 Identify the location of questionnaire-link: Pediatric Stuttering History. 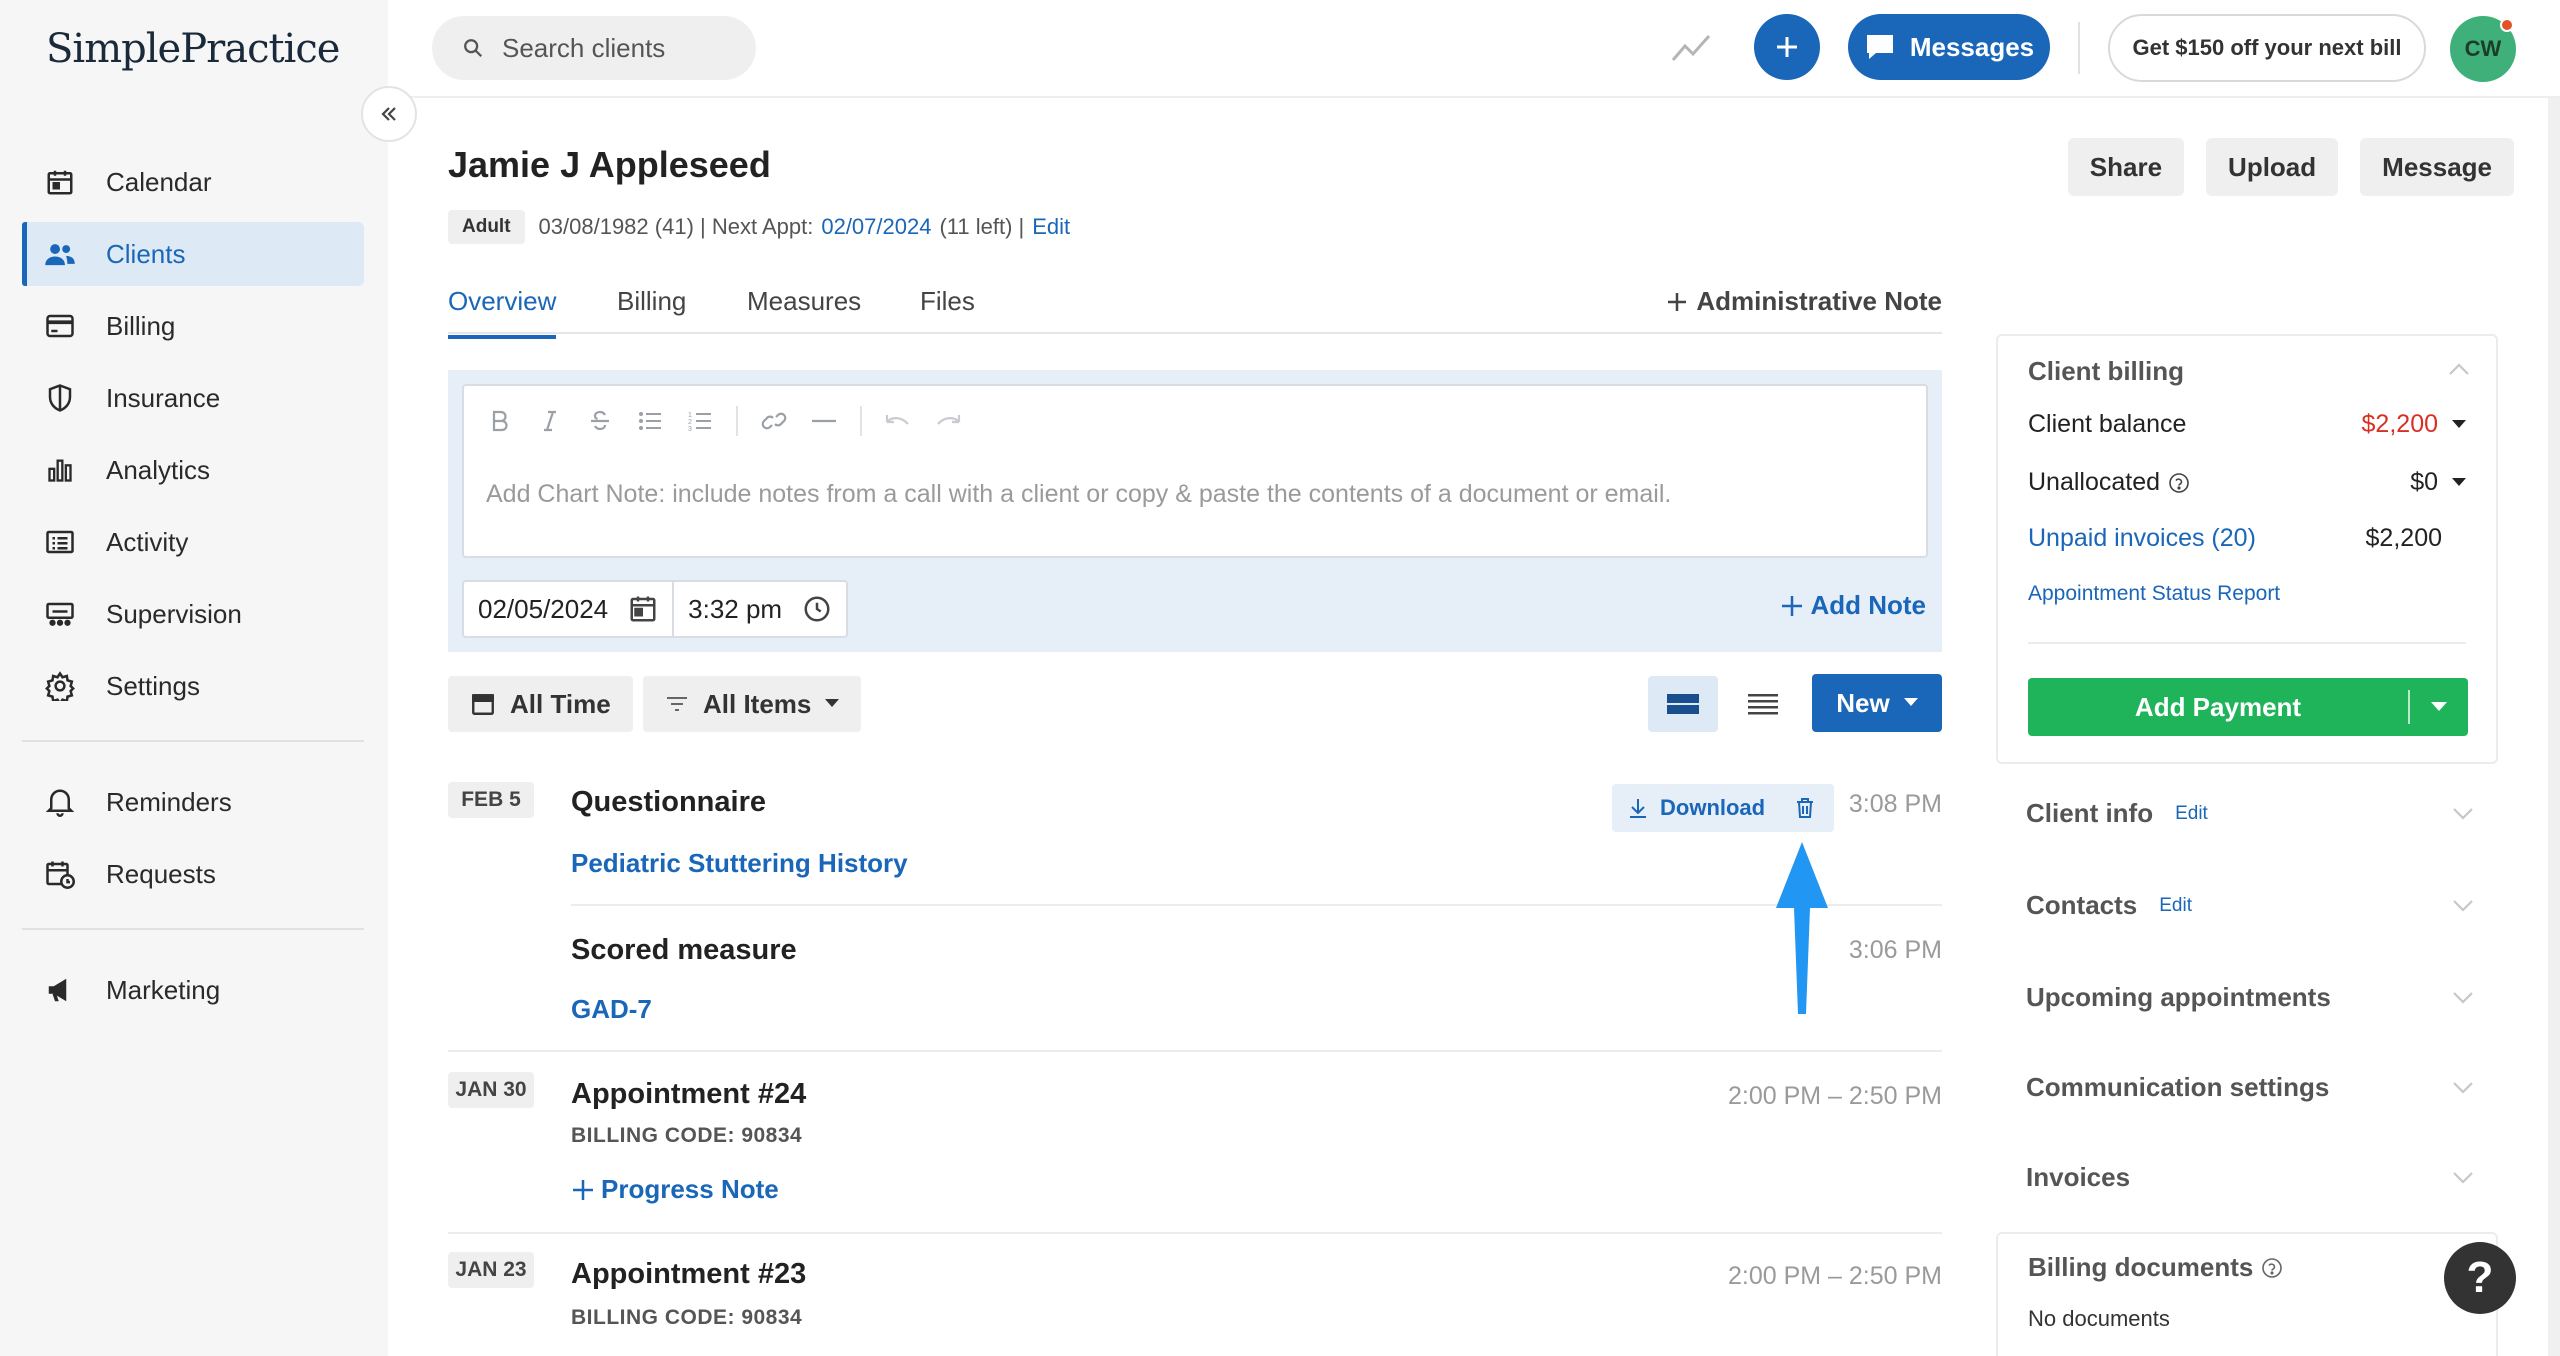
(739, 863).